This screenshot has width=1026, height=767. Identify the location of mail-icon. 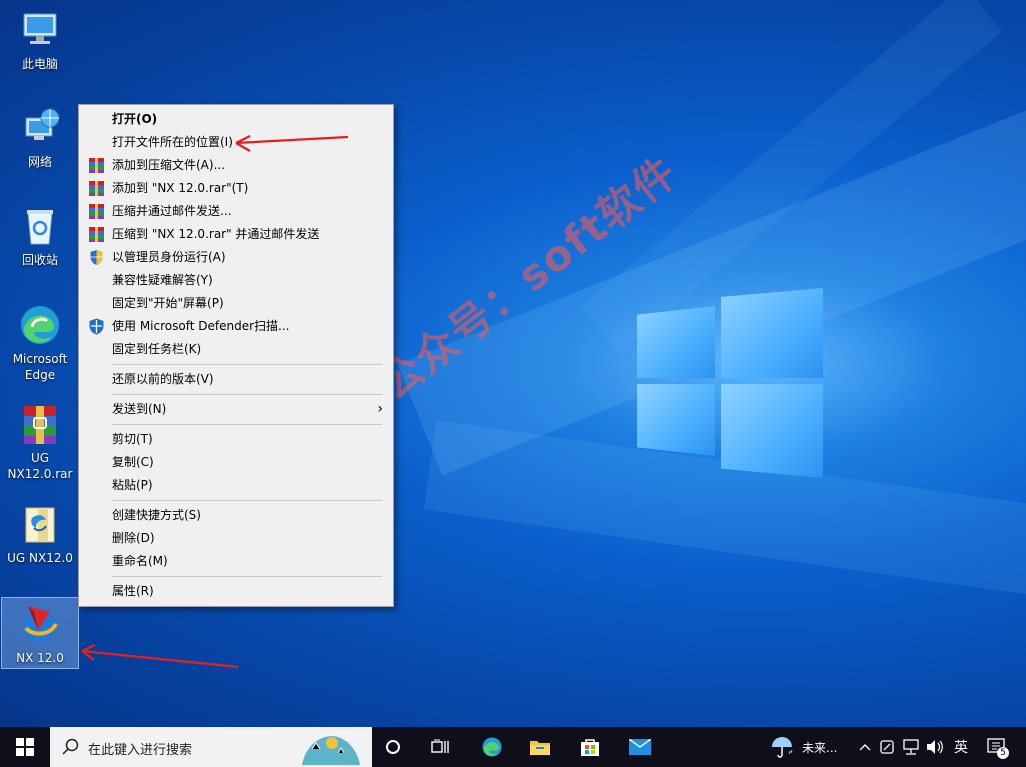
(640, 747).